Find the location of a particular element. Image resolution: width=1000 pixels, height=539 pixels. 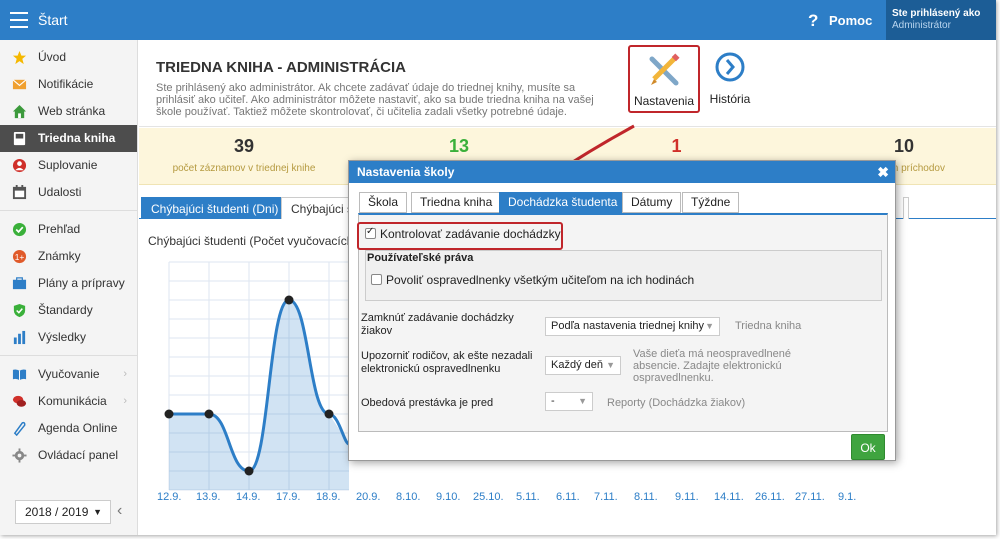

x-tick-label: 13.9. is located at coordinates (208, 497).